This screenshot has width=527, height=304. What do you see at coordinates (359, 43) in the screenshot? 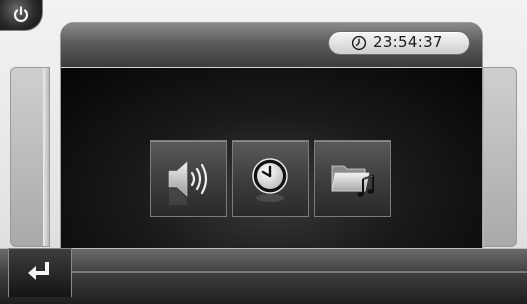
I see `clock-outline-icon` at bounding box center [359, 43].